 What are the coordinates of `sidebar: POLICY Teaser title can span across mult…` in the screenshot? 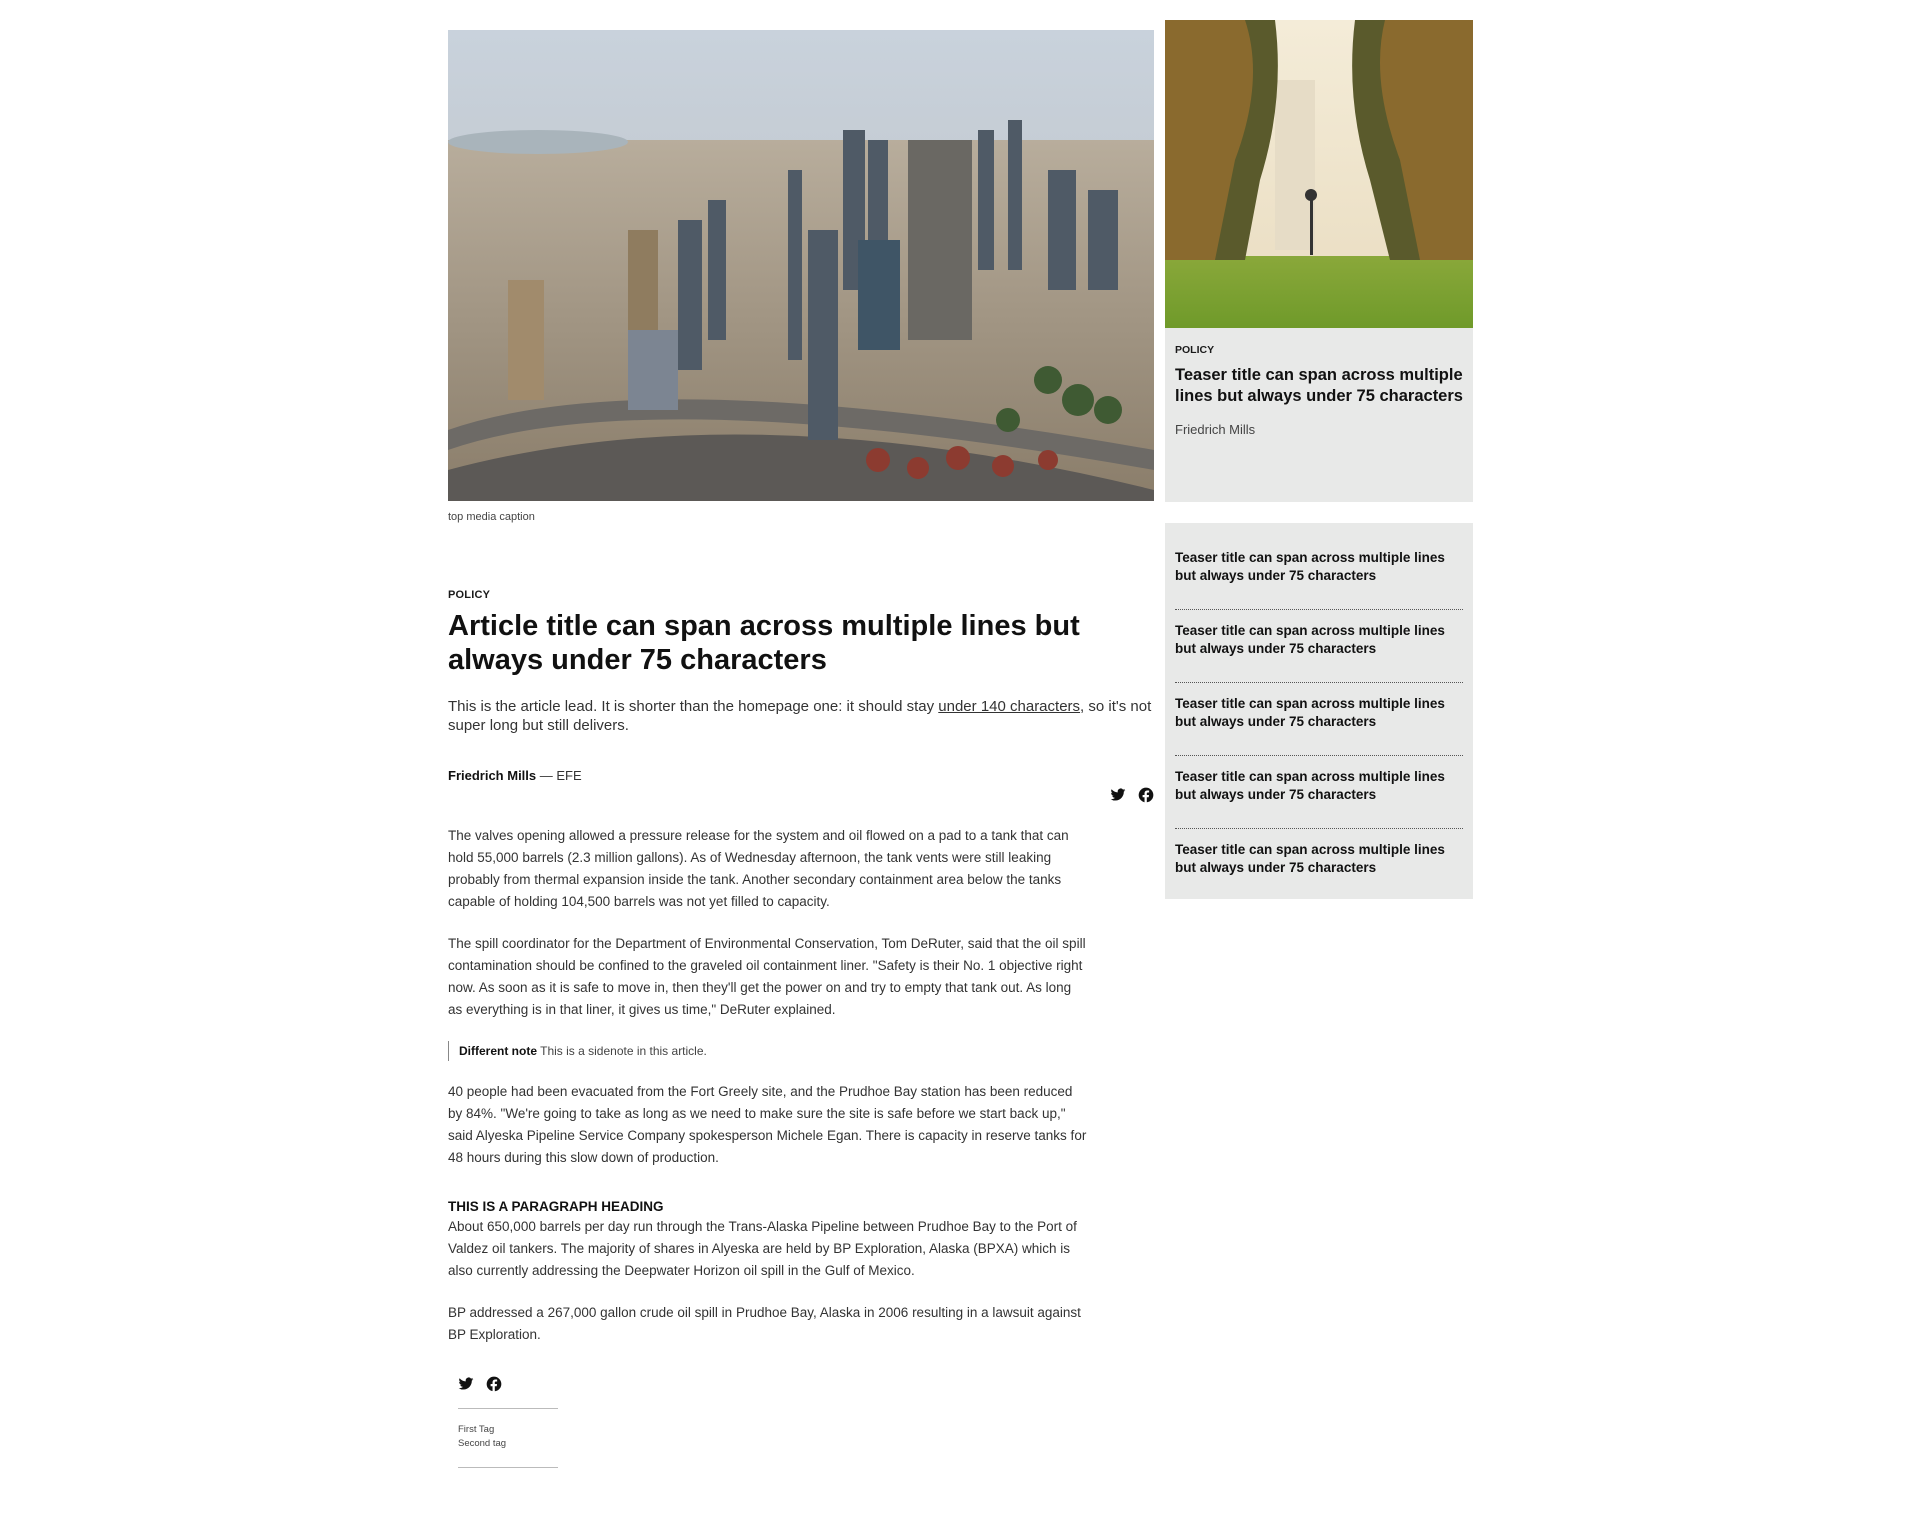 It's located at (1319, 459).